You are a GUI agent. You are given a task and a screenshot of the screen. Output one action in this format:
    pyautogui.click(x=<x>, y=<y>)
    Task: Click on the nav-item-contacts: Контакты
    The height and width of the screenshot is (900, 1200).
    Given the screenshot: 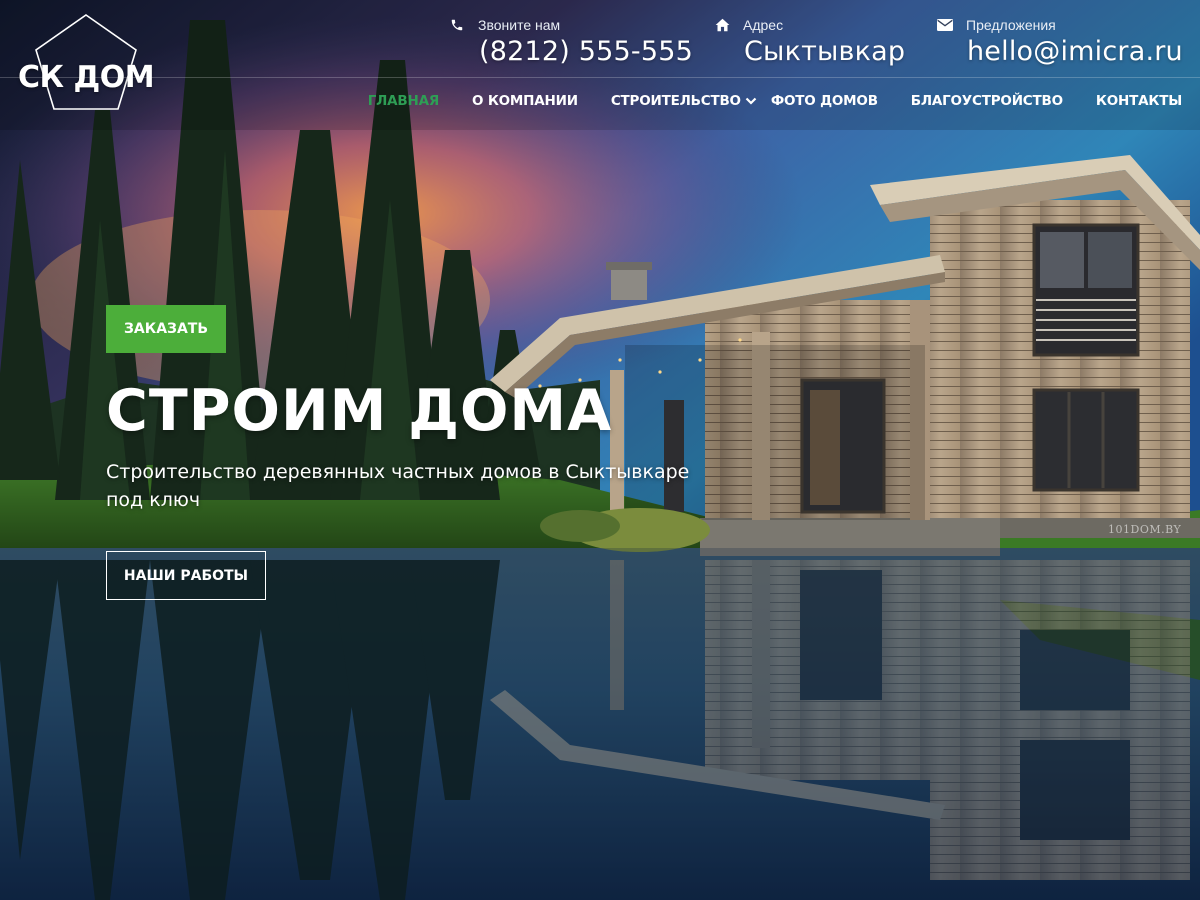 What is the action you would take?
    pyautogui.click(x=1139, y=101)
    